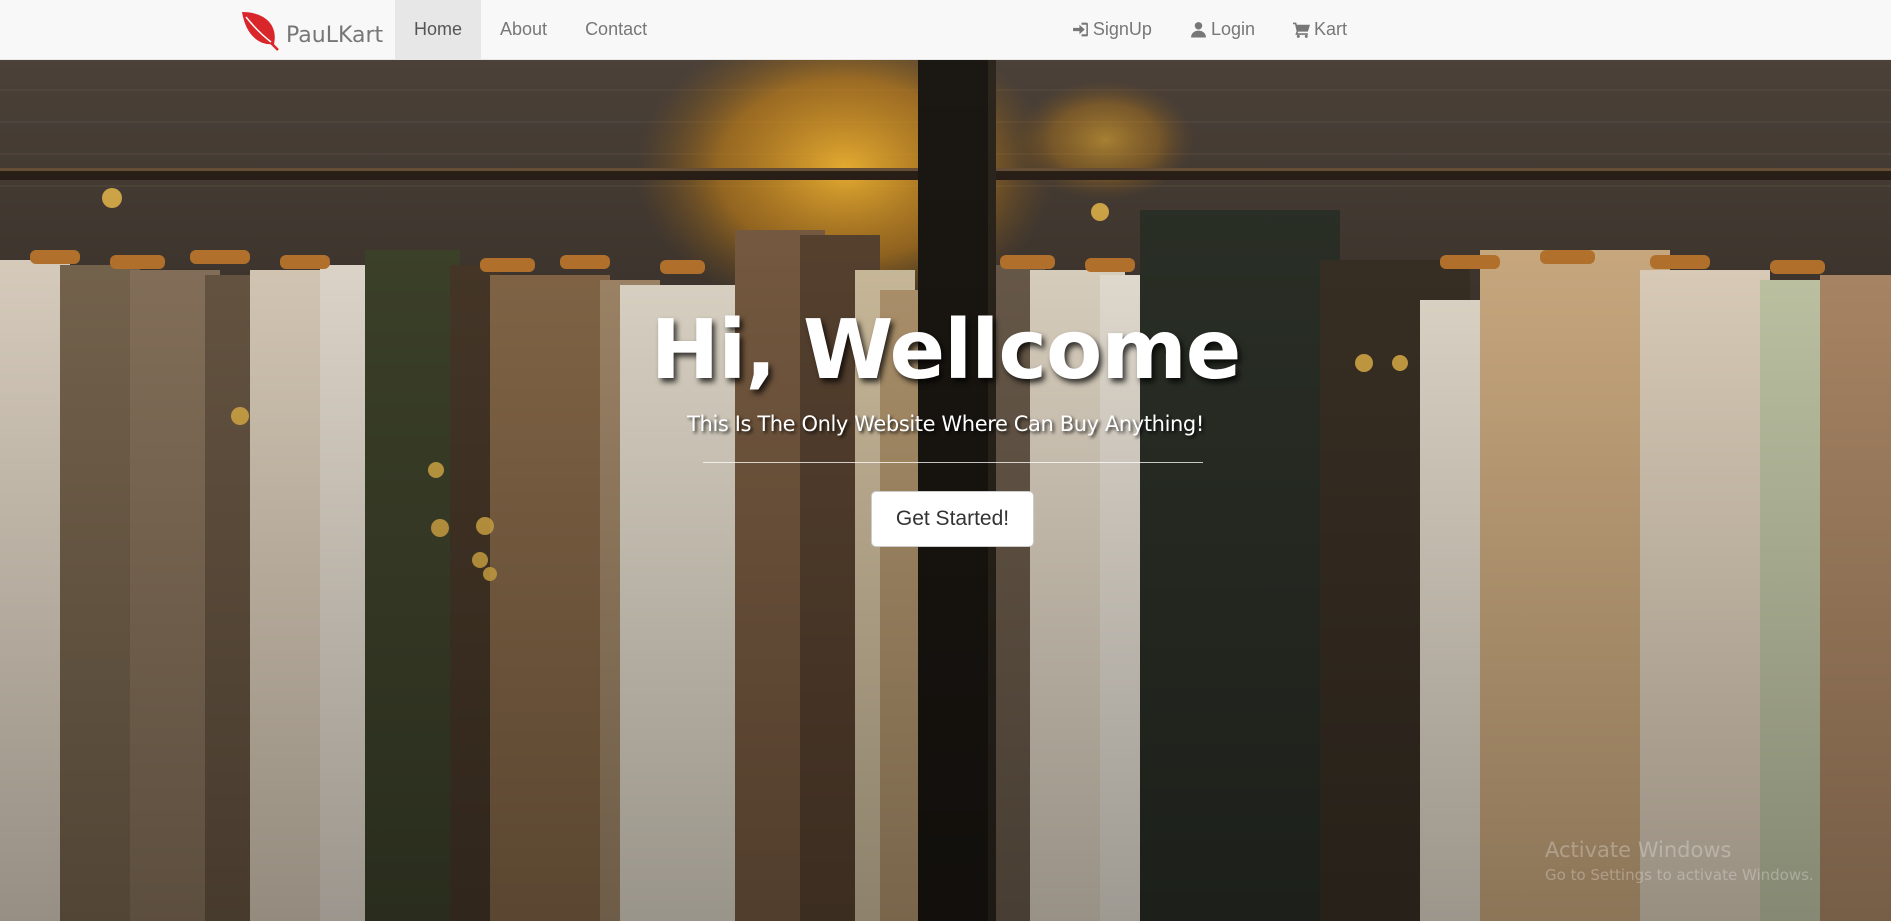 The image size is (1891, 921). I want to click on watermark-subtitle: Go to Settings to activate Windows., so click(1679, 875).